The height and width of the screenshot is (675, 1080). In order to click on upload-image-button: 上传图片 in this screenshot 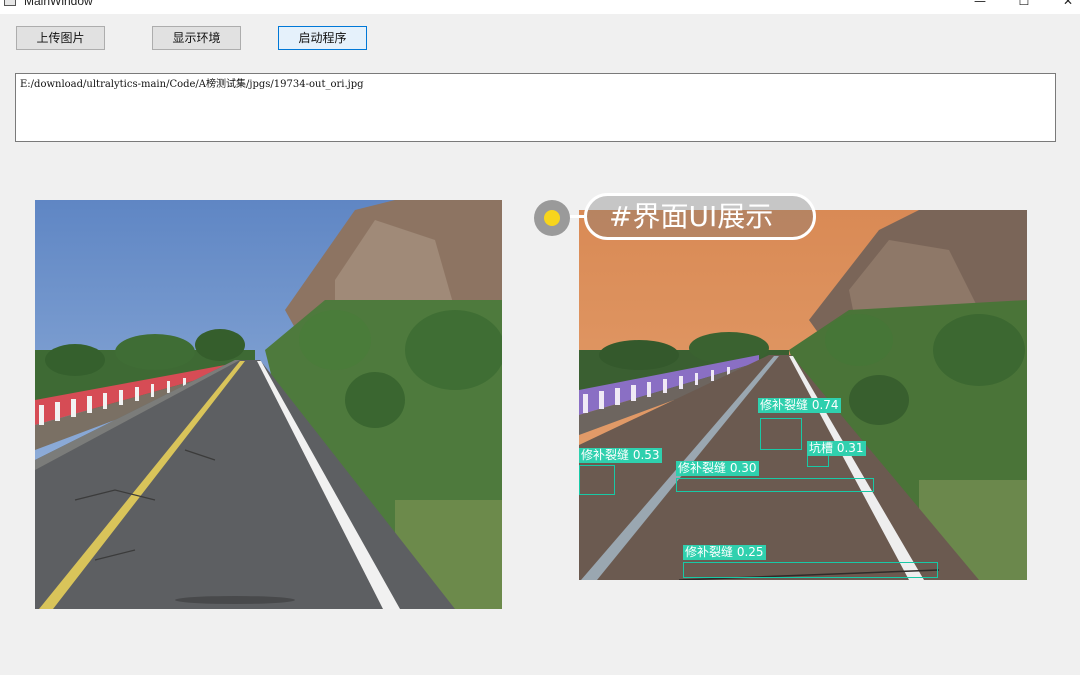, I will do `click(60, 38)`.